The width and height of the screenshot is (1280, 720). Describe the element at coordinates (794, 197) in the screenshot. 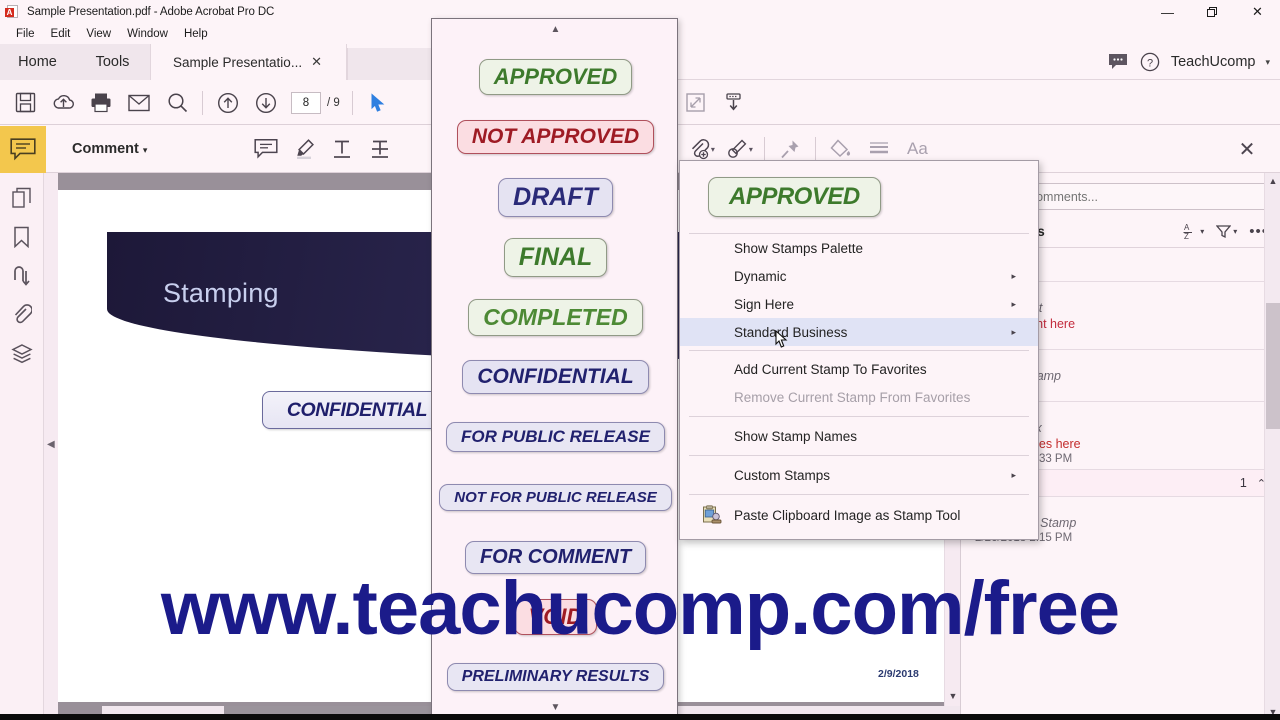

I see `current-stamp-chip: APPROVED` at that location.